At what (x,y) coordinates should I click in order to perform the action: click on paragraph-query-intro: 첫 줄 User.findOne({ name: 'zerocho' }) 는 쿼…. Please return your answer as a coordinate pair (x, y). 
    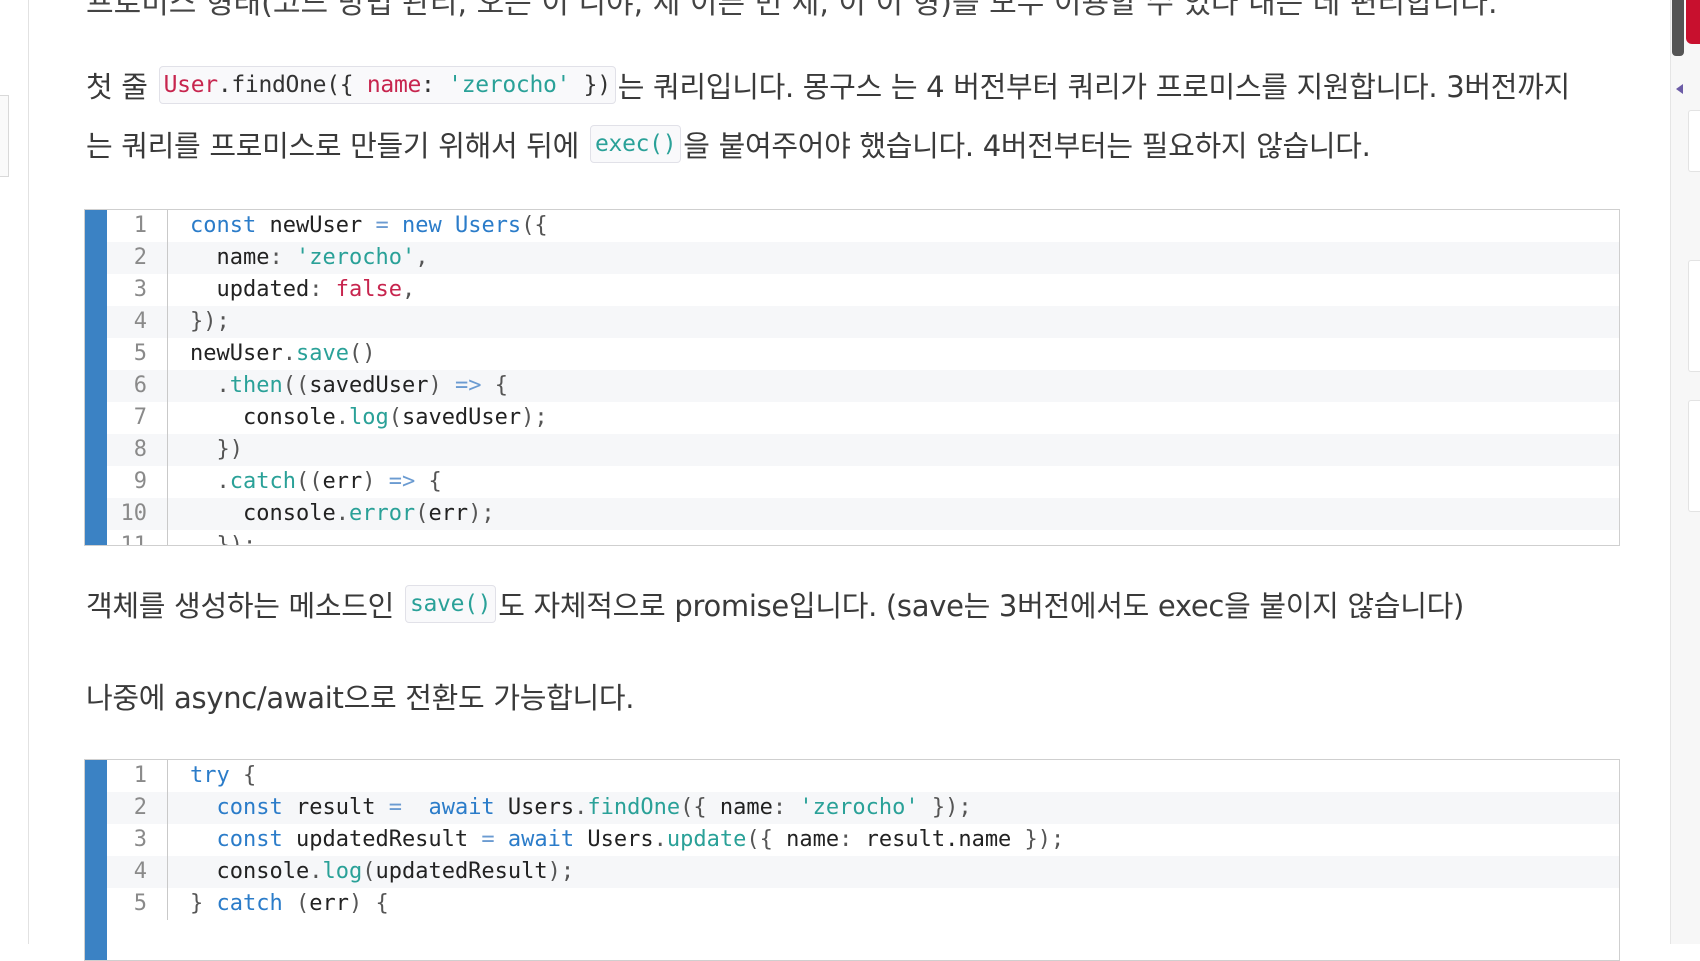
    Looking at the image, I should click on (828, 85).